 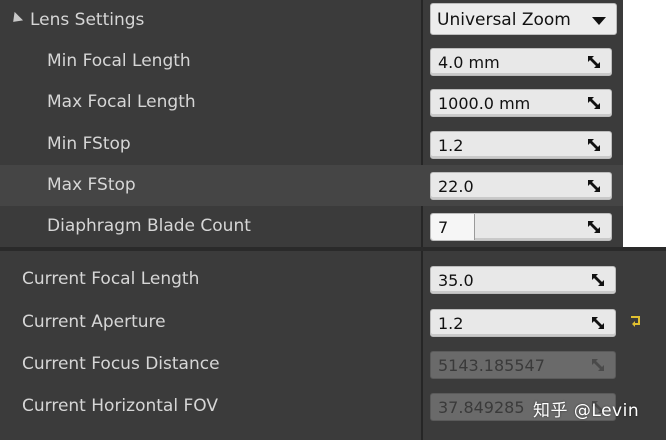 I want to click on current-horizontal-fov-label: Current Horizontal FOV, so click(x=120, y=406).